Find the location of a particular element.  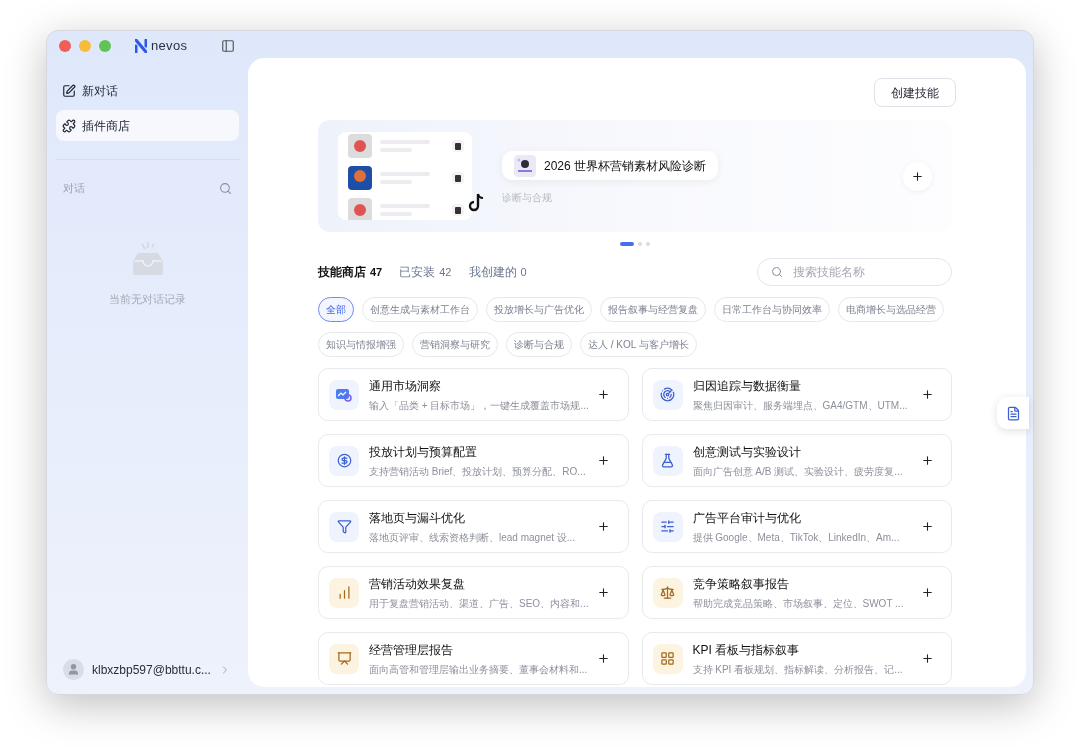

sidebar-item: 新对话 is located at coordinates (147, 90).